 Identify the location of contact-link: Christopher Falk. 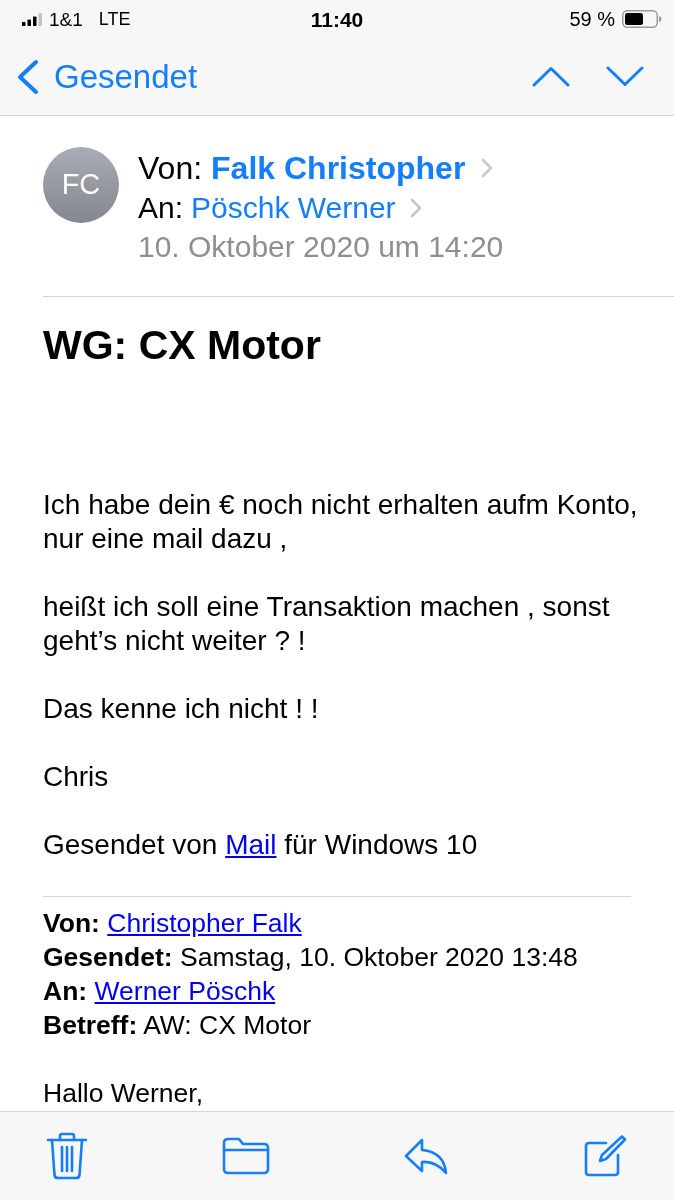
(204, 923).